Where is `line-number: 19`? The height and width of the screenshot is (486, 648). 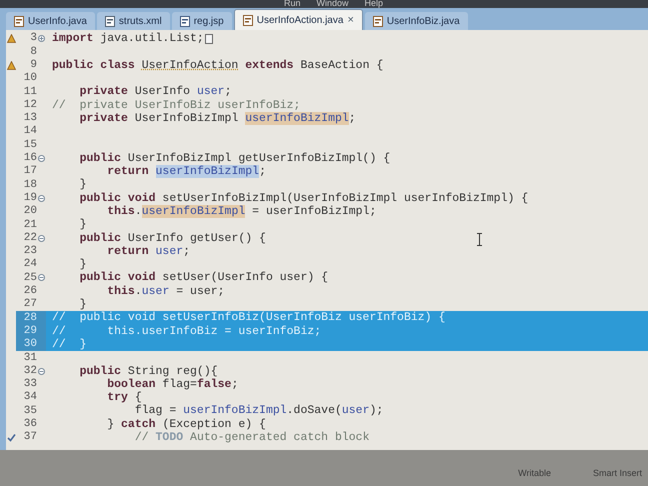 line-number: 19 is located at coordinates (30, 198).